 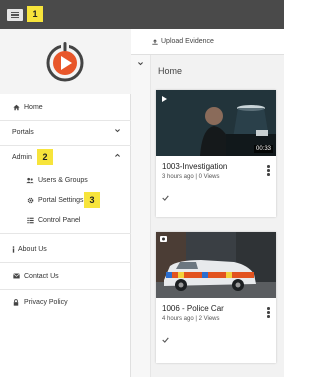 I want to click on lock-icon, so click(x=16, y=302).